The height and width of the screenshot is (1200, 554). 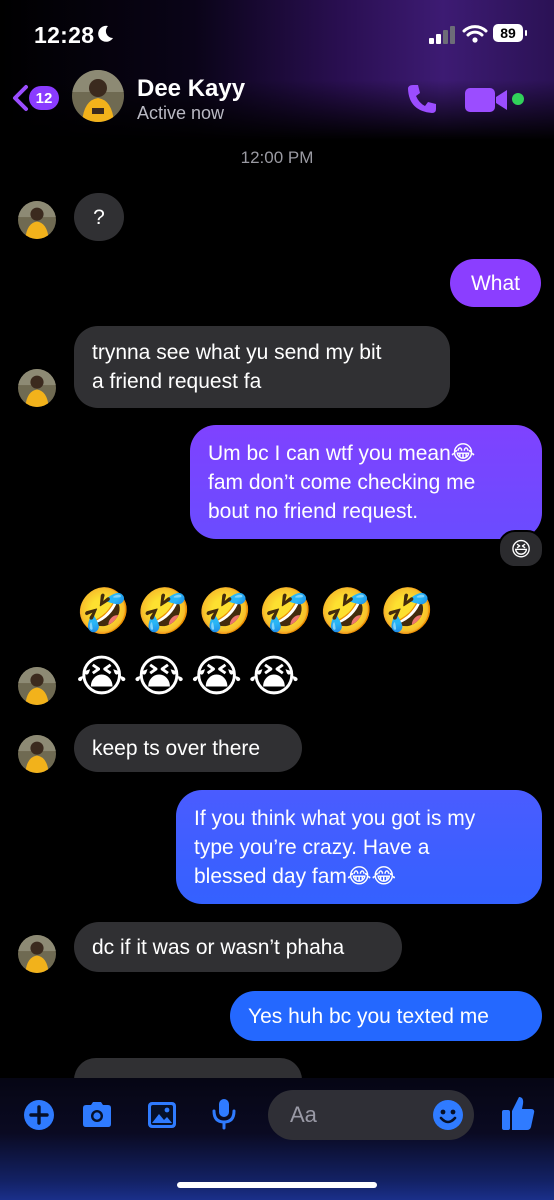 What do you see at coordinates (218, 947) in the screenshot?
I see `message-text: dc if it was or wasn’t phaha` at bounding box center [218, 947].